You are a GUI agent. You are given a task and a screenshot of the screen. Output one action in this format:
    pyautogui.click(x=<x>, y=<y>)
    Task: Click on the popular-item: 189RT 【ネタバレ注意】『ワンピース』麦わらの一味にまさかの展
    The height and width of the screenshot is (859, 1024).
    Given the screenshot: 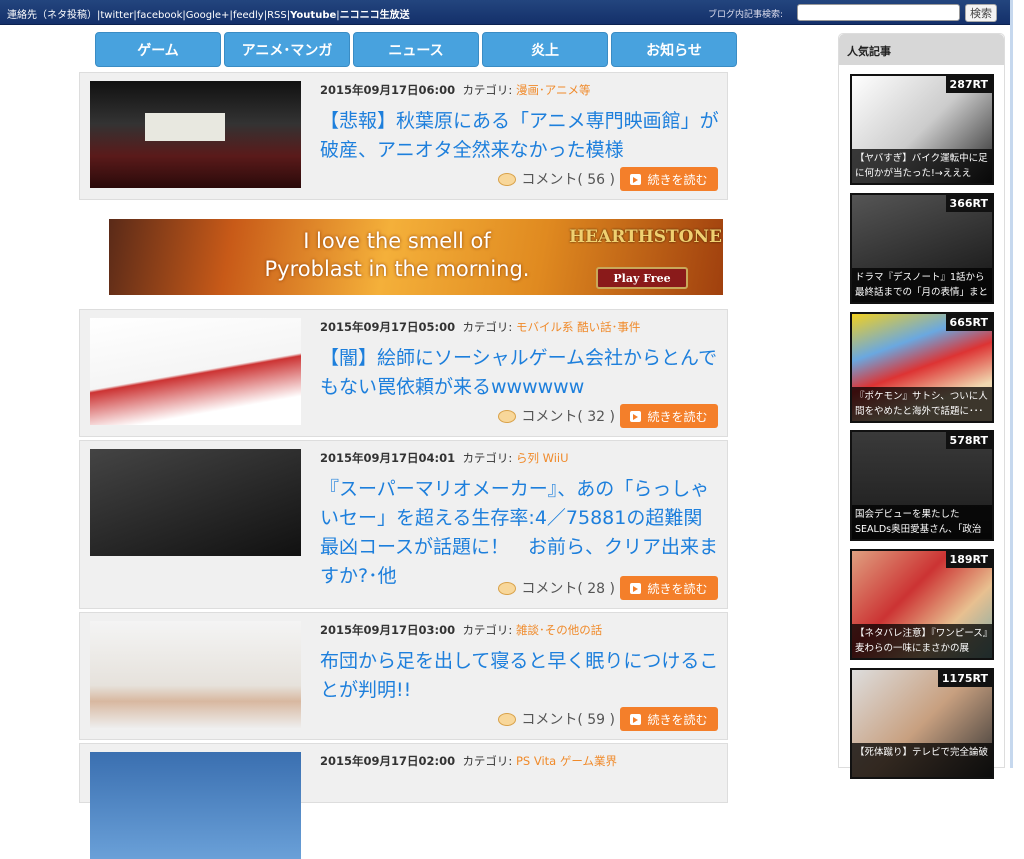 What is the action you would take?
    pyautogui.click(x=922, y=604)
    